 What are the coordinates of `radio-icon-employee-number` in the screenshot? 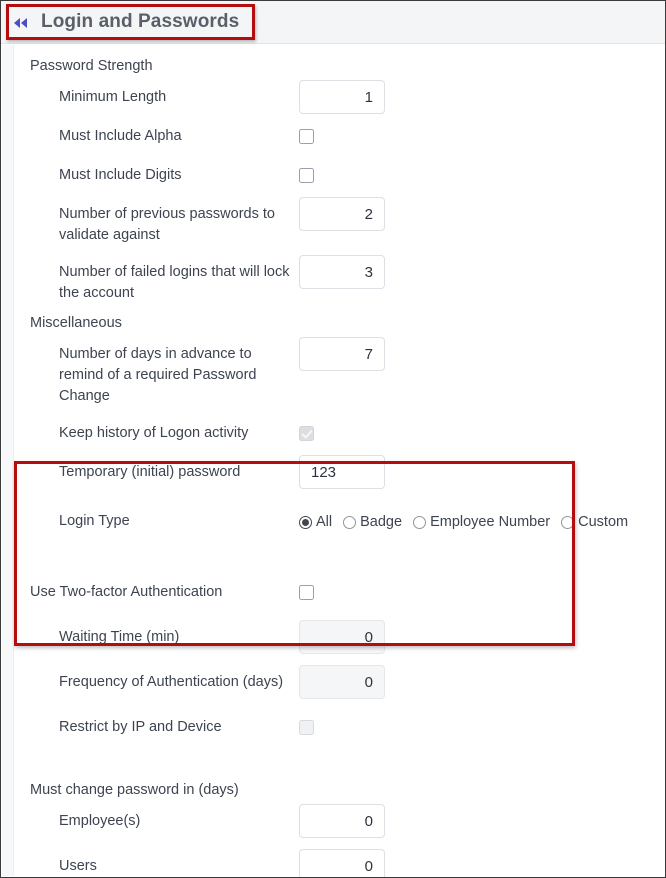 It's located at (420, 522).